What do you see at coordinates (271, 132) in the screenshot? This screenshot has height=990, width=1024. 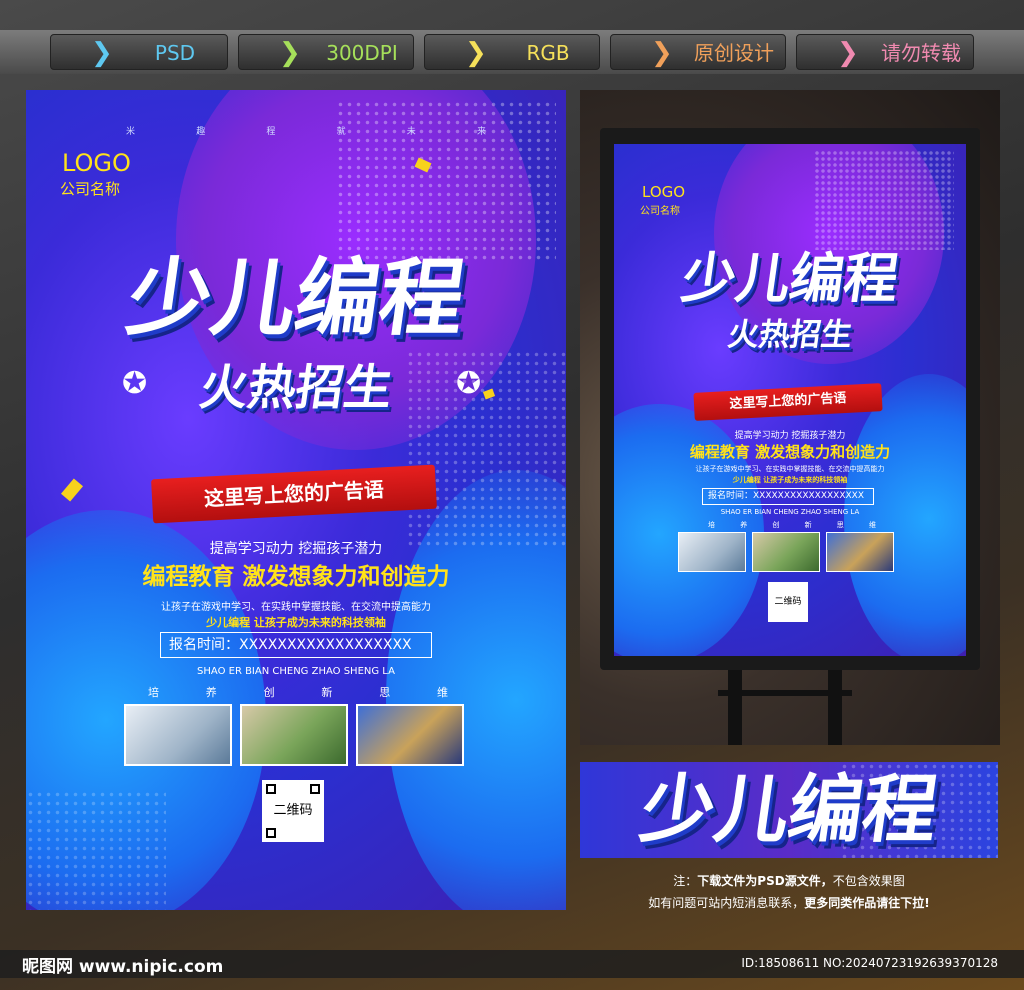 I see `small-char: 程` at bounding box center [271, 132].